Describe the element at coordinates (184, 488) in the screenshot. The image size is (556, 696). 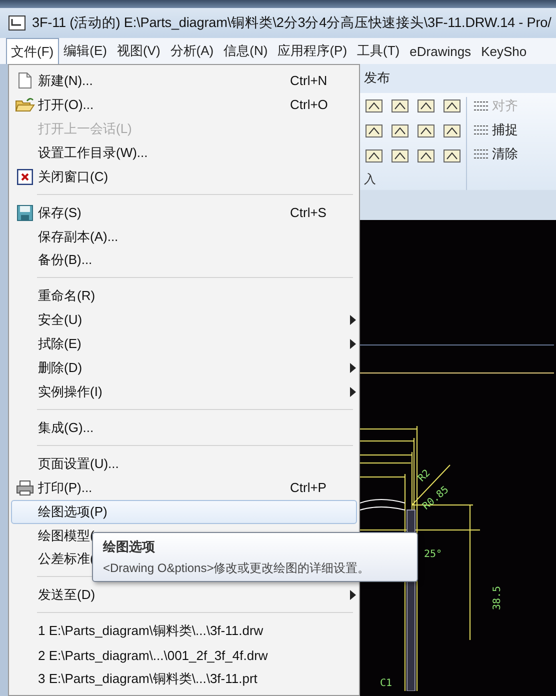
I see `menu-item: 打印(P)... Ctrl+P` at that location.